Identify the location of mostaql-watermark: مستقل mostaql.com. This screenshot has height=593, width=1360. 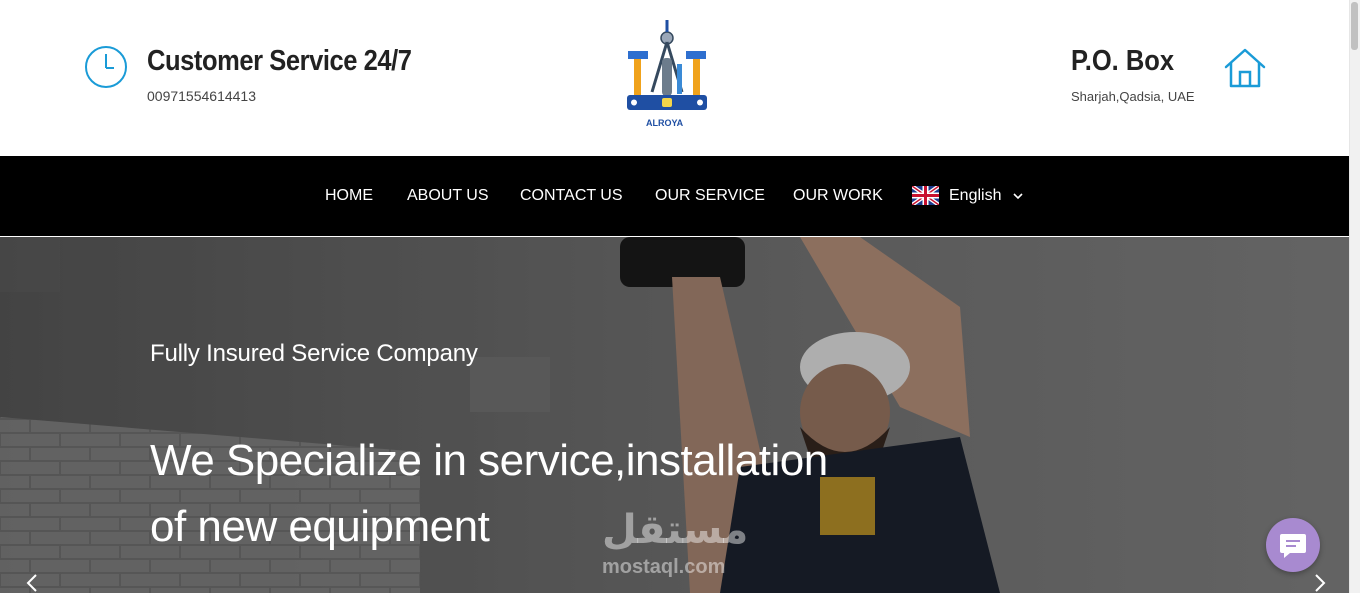
(675, 543).